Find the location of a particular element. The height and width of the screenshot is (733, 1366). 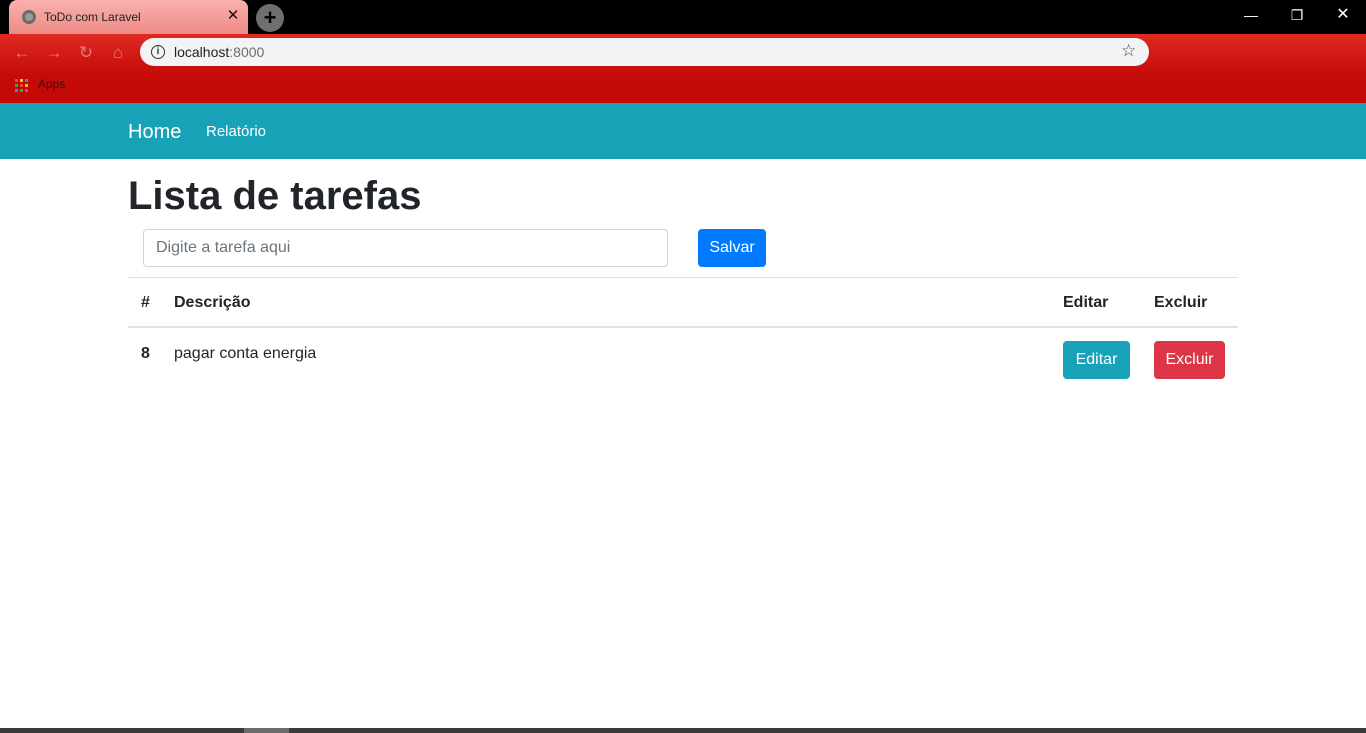

site-navbar: Home Relatório is located at coordinates (683, 131).